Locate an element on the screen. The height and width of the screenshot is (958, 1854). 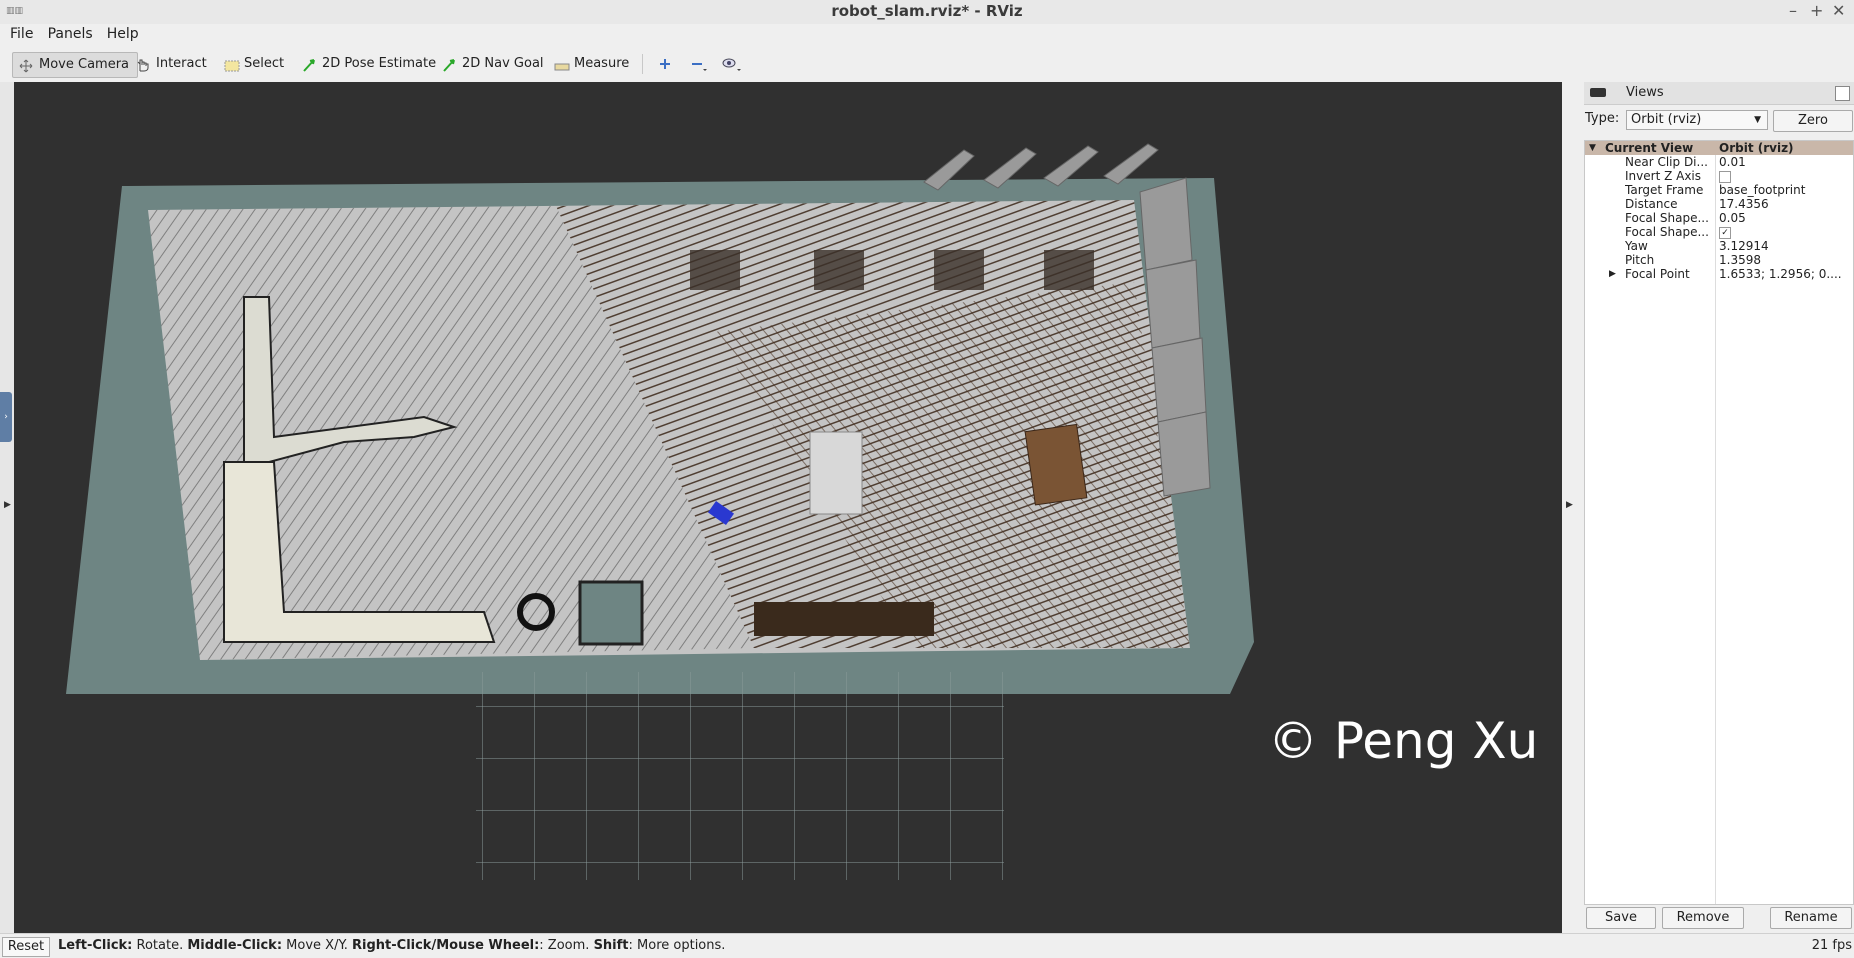
zero-button: Zero is located at coordinates (1813, 121).